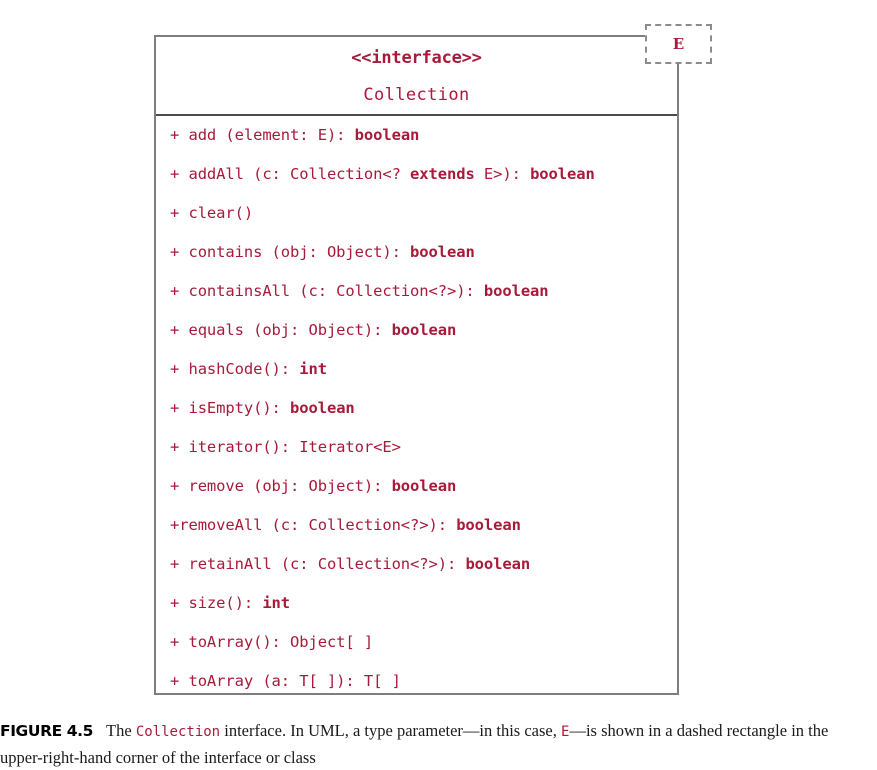 Image resolution: width=877 pixels, height=770 pixels. What do you see at coordinates (313, 486) in the screenshot?
I see `member-row: + remove (obj: Object): boolean` at bounding box center [313, 486].